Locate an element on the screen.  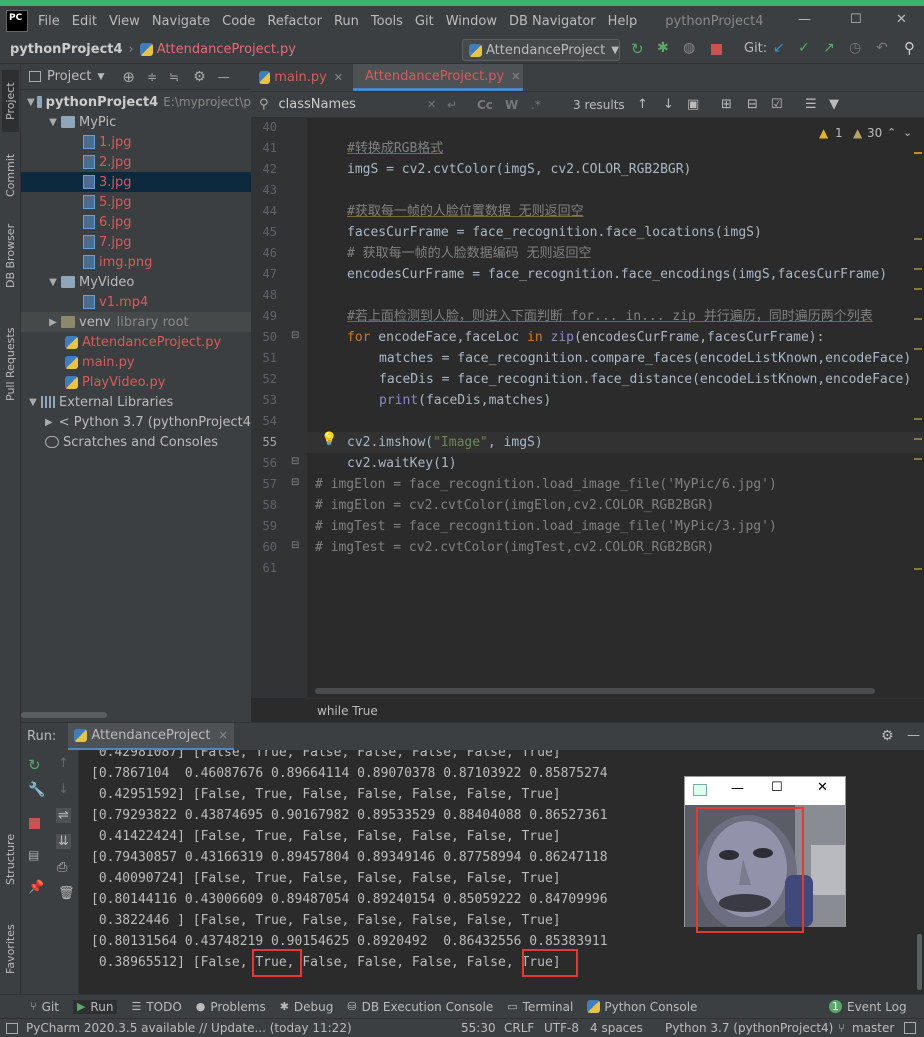
tool-tab-todo: ☰ TODO is located at coordinates (156, 1007).